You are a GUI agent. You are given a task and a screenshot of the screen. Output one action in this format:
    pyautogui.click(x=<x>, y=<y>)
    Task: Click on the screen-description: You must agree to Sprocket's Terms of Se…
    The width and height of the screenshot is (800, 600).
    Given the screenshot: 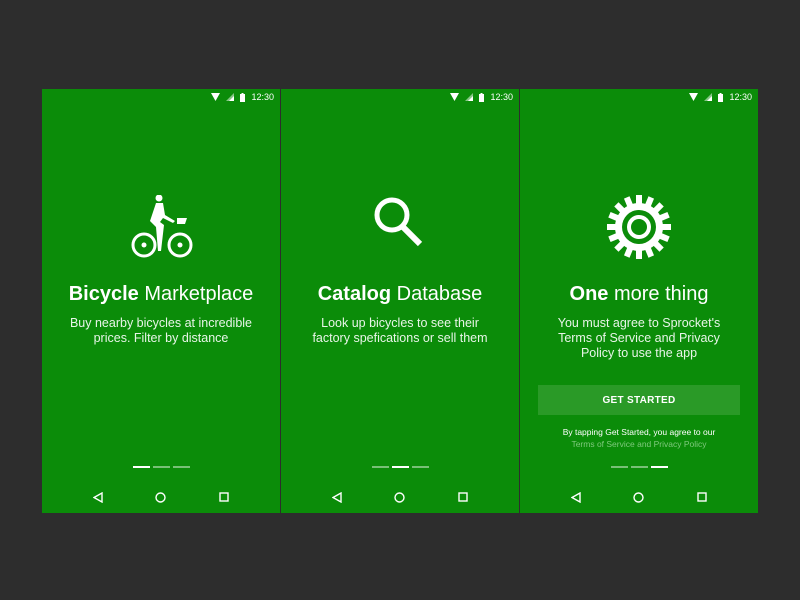 What is the action you would take?
    pyautogui.click(x=639, y=338)
    